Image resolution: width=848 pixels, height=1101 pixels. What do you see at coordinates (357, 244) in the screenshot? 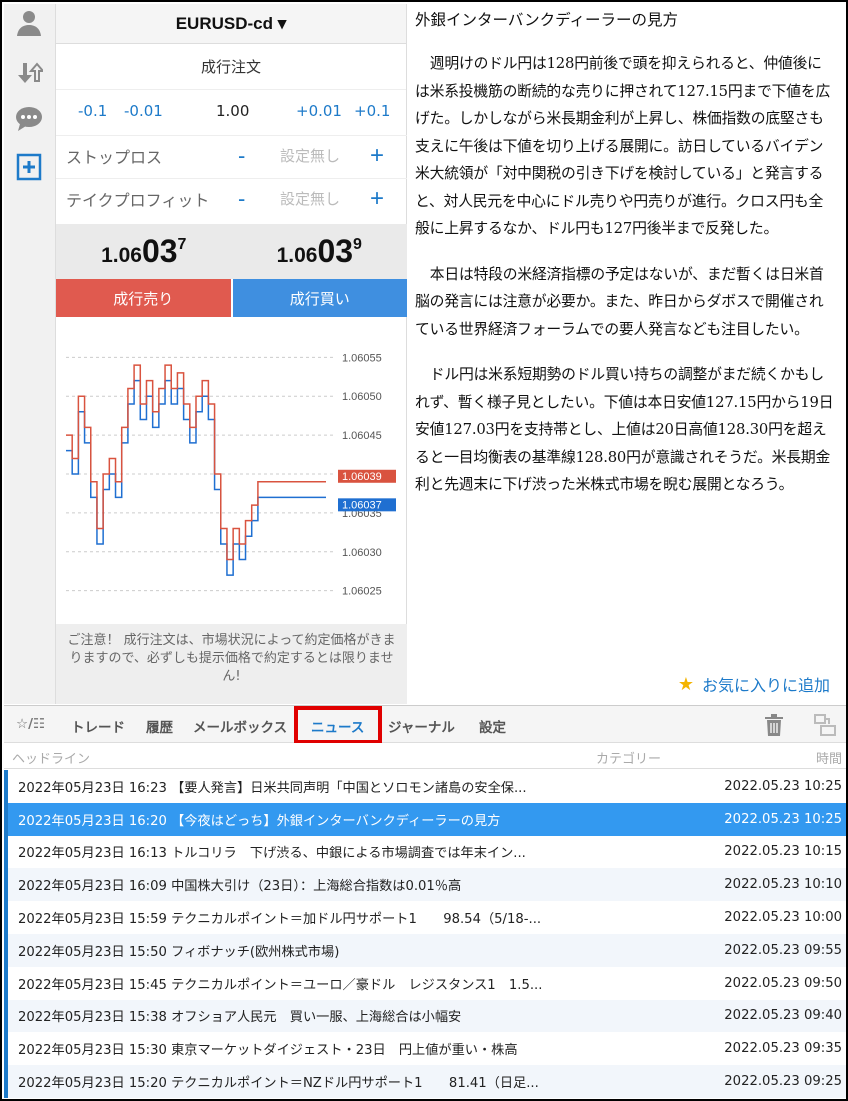
I see `ask-price-fraction: 9` at bounding box center [357, 244].